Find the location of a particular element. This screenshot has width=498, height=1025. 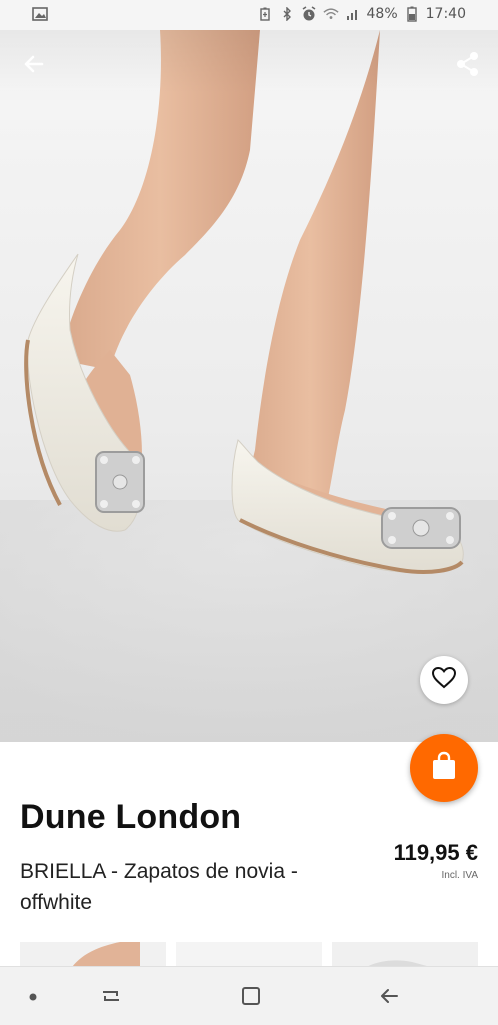

front-shoe-brooch is located at coordinates (421, 528).